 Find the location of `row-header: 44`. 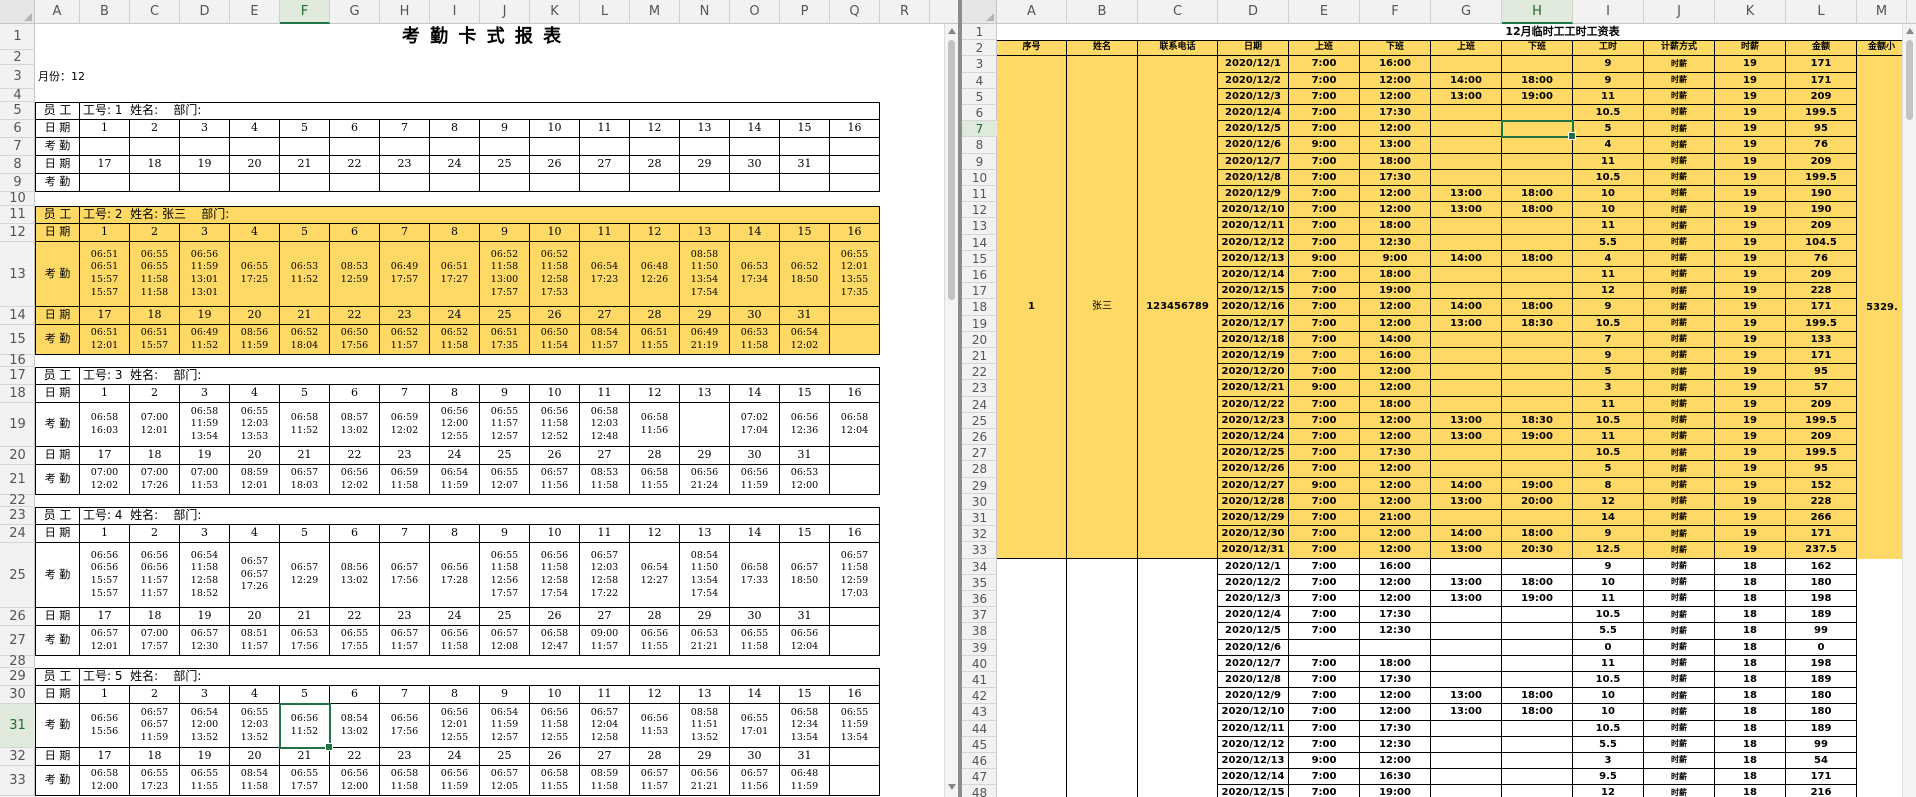

row-header: 44 is located at coordinates (979, 729).